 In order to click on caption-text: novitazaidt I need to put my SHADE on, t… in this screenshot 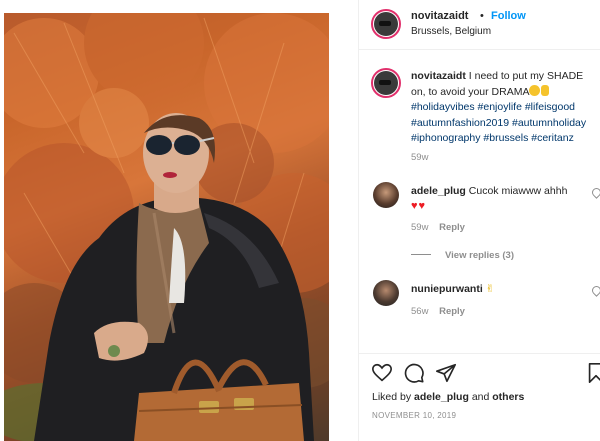, I will do `click(505, 108)`.